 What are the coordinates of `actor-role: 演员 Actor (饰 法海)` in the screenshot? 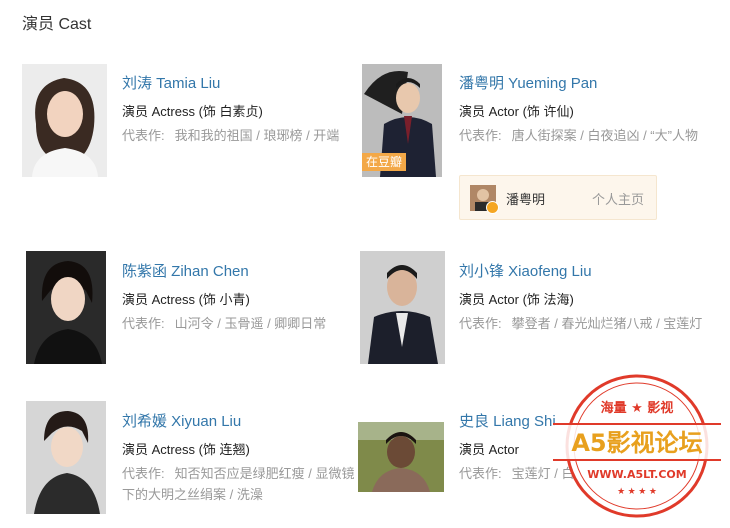 It's located at (516, 299).